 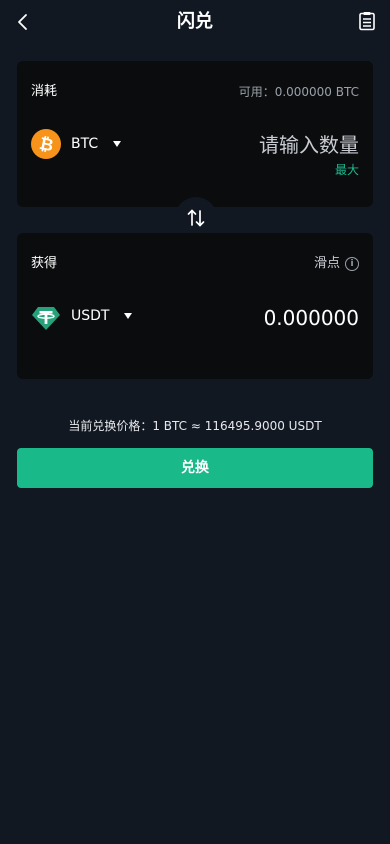 I want to click on exchange-rate: 当前兑换价格：1 BTC ≈ 116495.9000 USDT, so click(x=195, y=426).